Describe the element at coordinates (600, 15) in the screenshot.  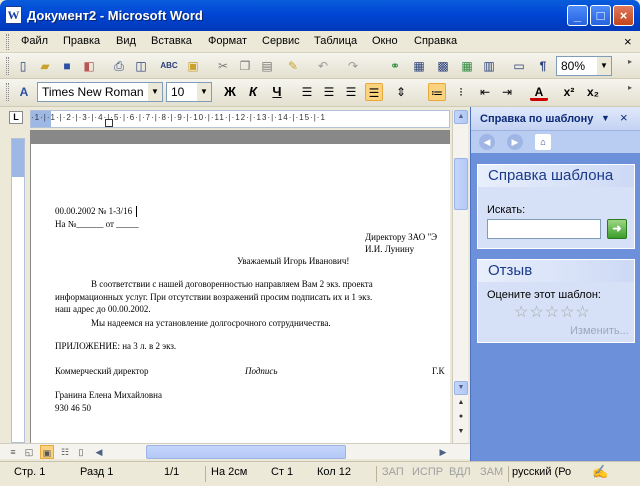
I see `maximize-button: □` at that location.